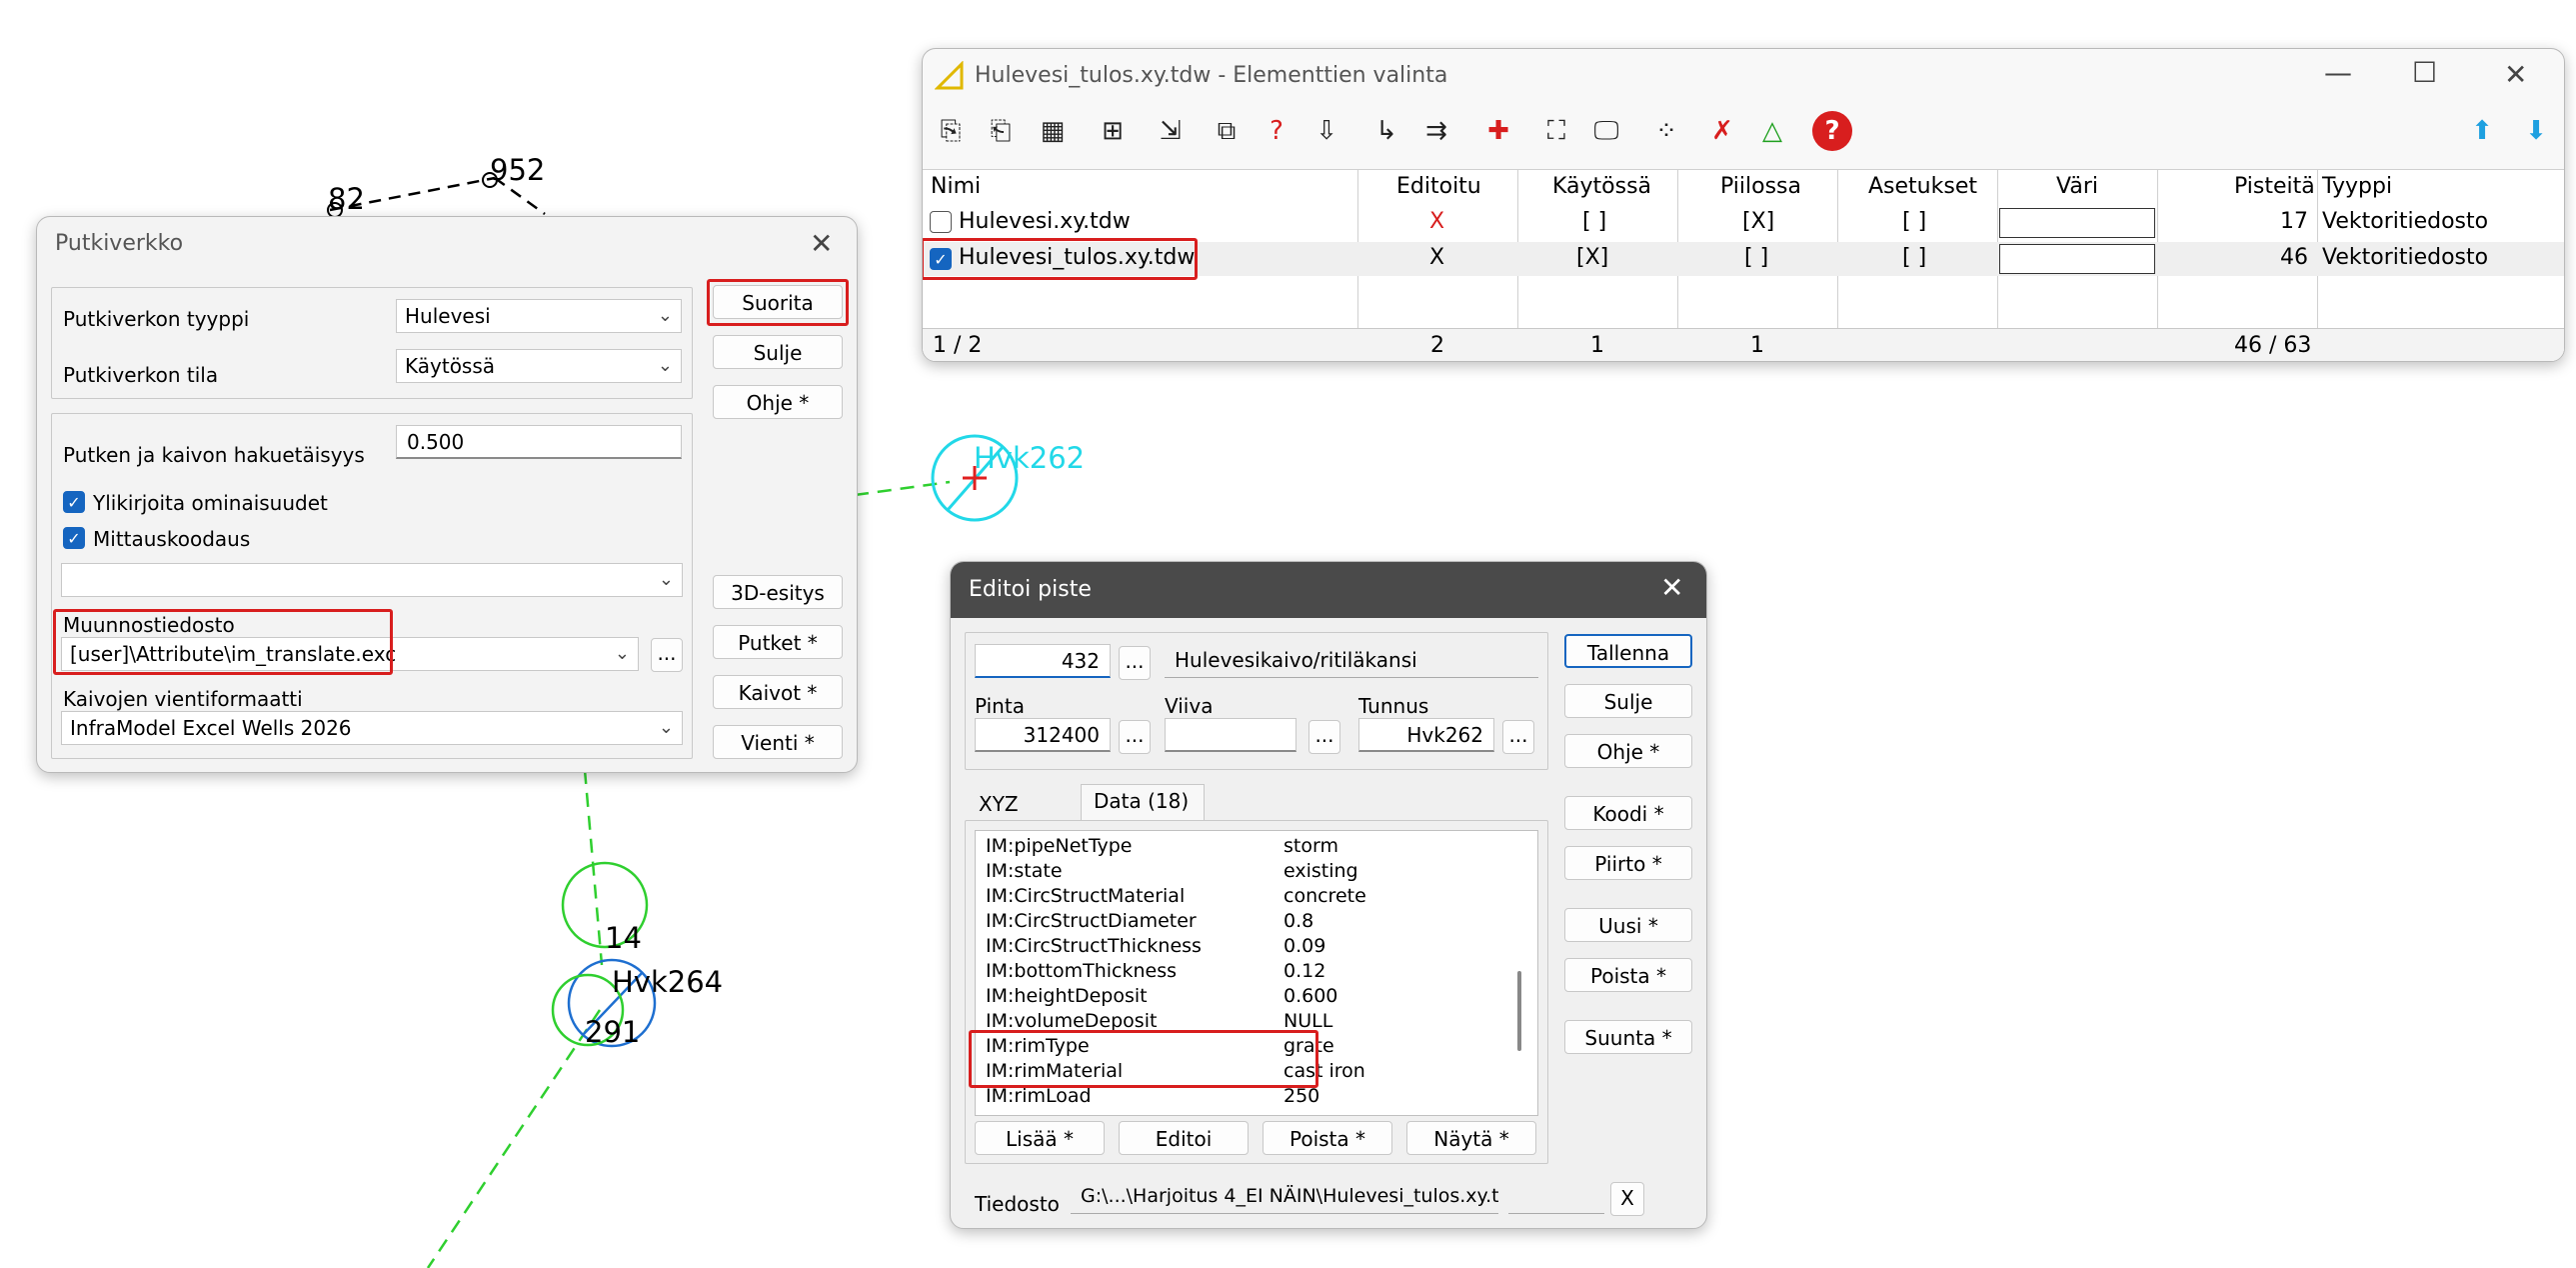  What do you see at coordinates (1172, 871) in the screenshot?
I see `attr-row: IM:state existing` at bounding box center [1172, 871].